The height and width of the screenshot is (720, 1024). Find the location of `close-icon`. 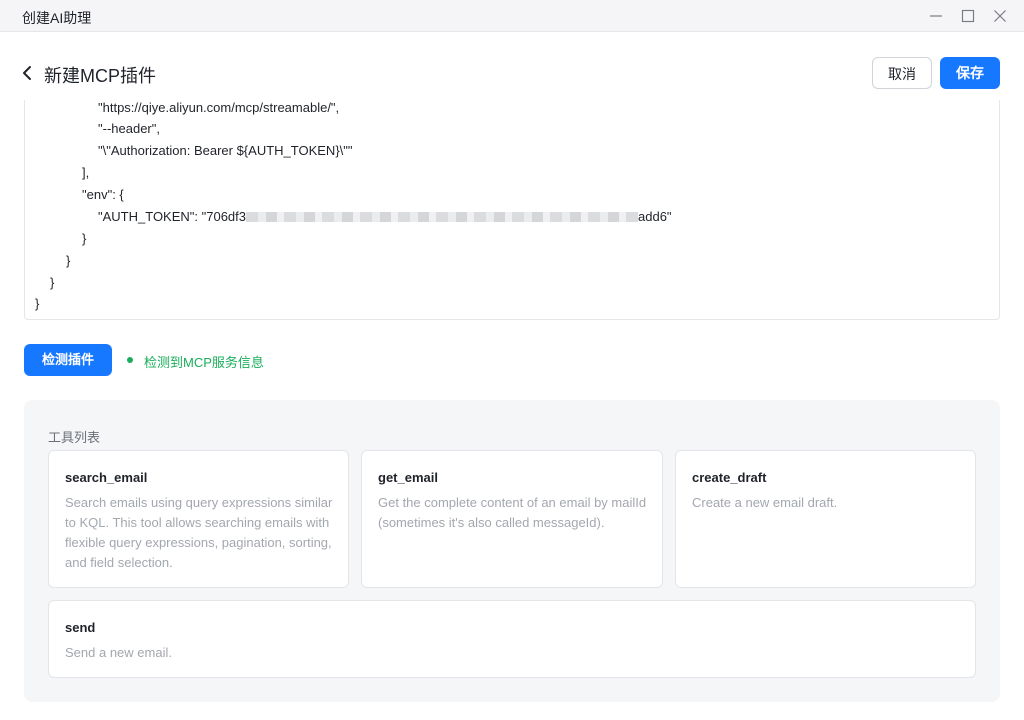

close-icon is located at coordinates (1000, 16).